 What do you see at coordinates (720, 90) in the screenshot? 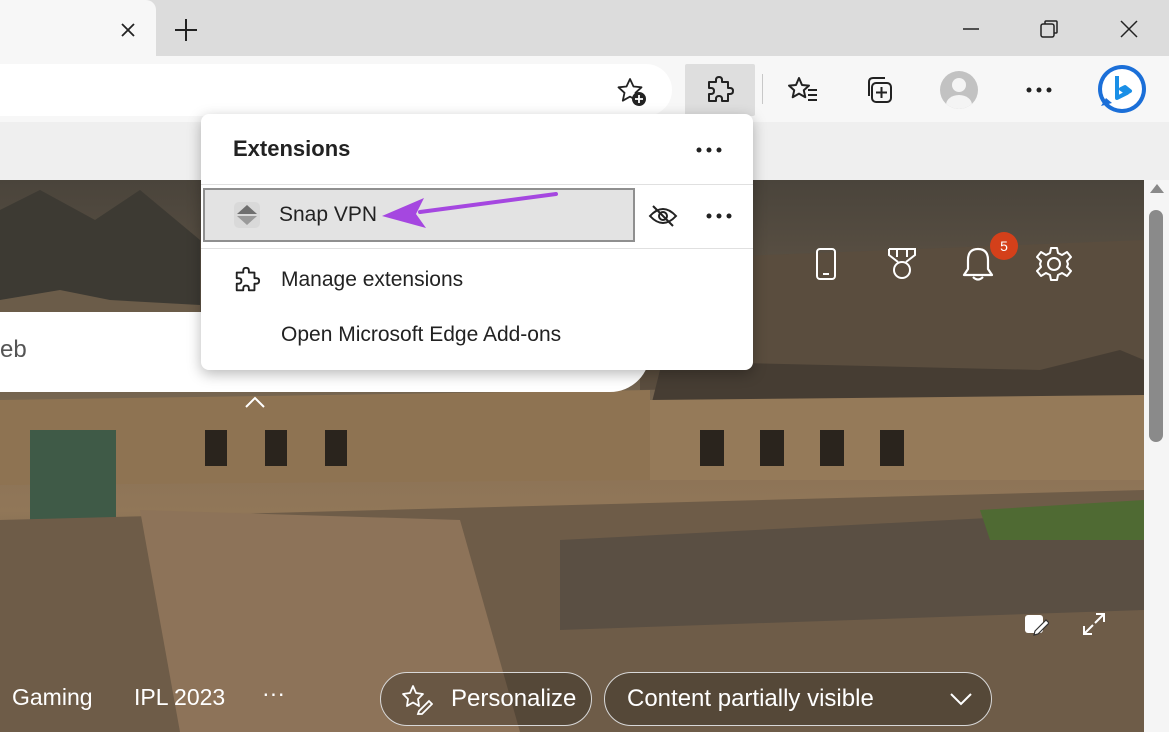
I see `extensions-icon` at bounding box center [720, 90].